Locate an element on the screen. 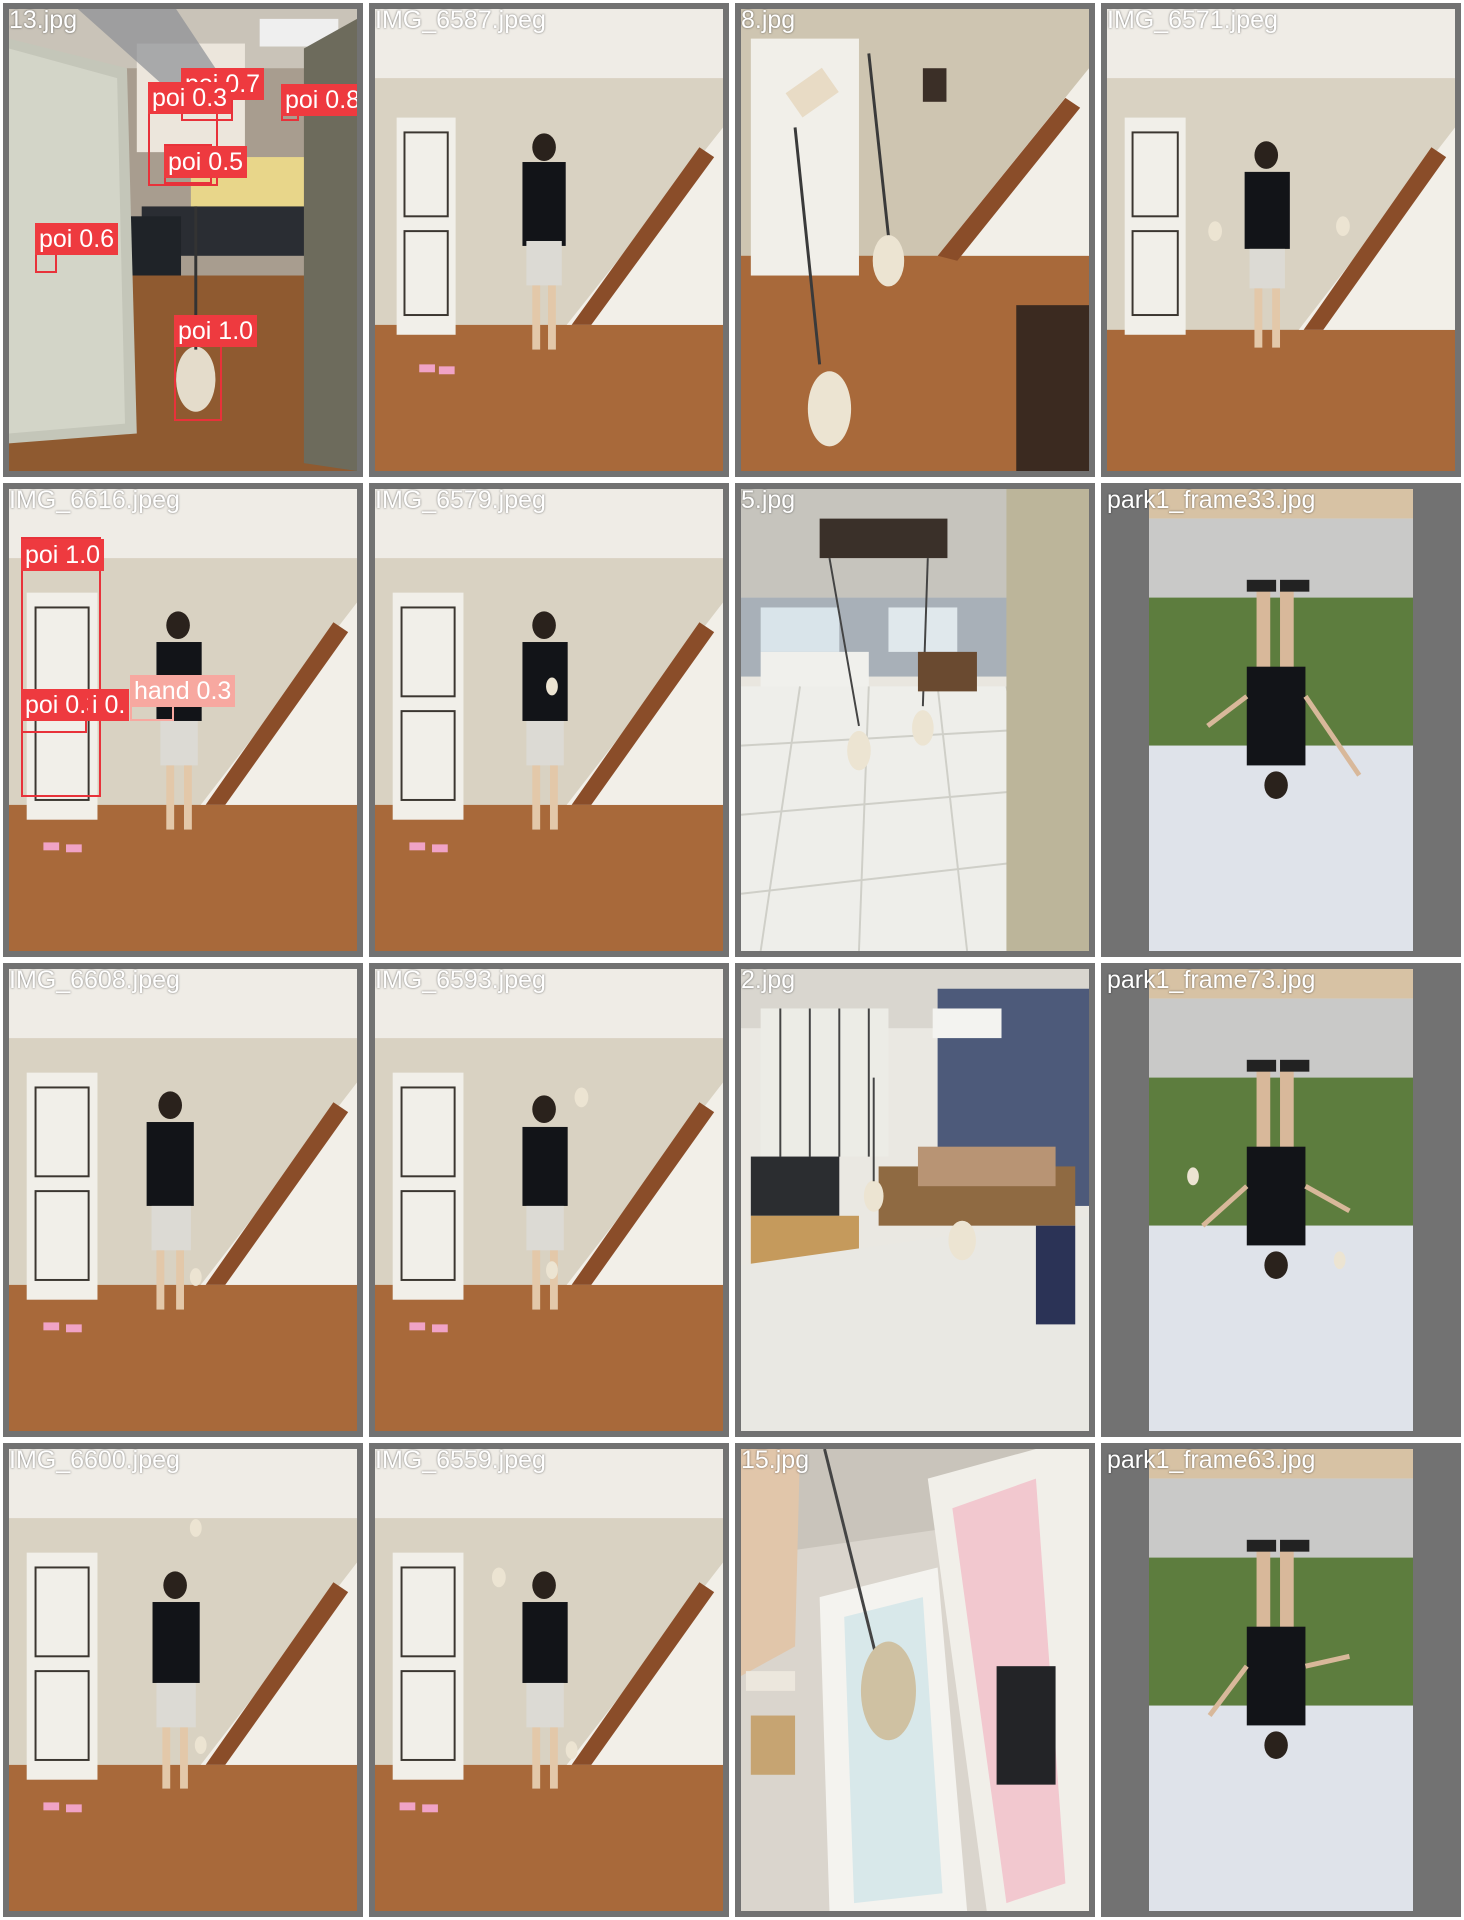 The height and width of the screenshot is (1920, 1464). tile-10: IMG_6593.jpeg is located at coordinates (549, 1200).